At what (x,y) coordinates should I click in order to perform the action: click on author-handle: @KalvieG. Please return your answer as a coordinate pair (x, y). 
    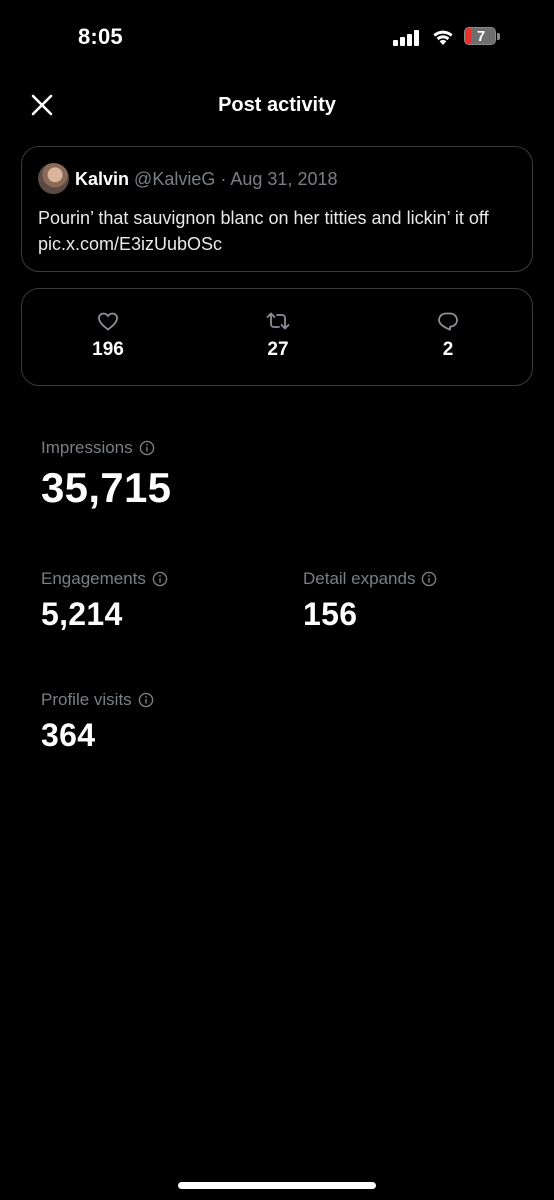
    Looking at the image, I should click on (175, 179).